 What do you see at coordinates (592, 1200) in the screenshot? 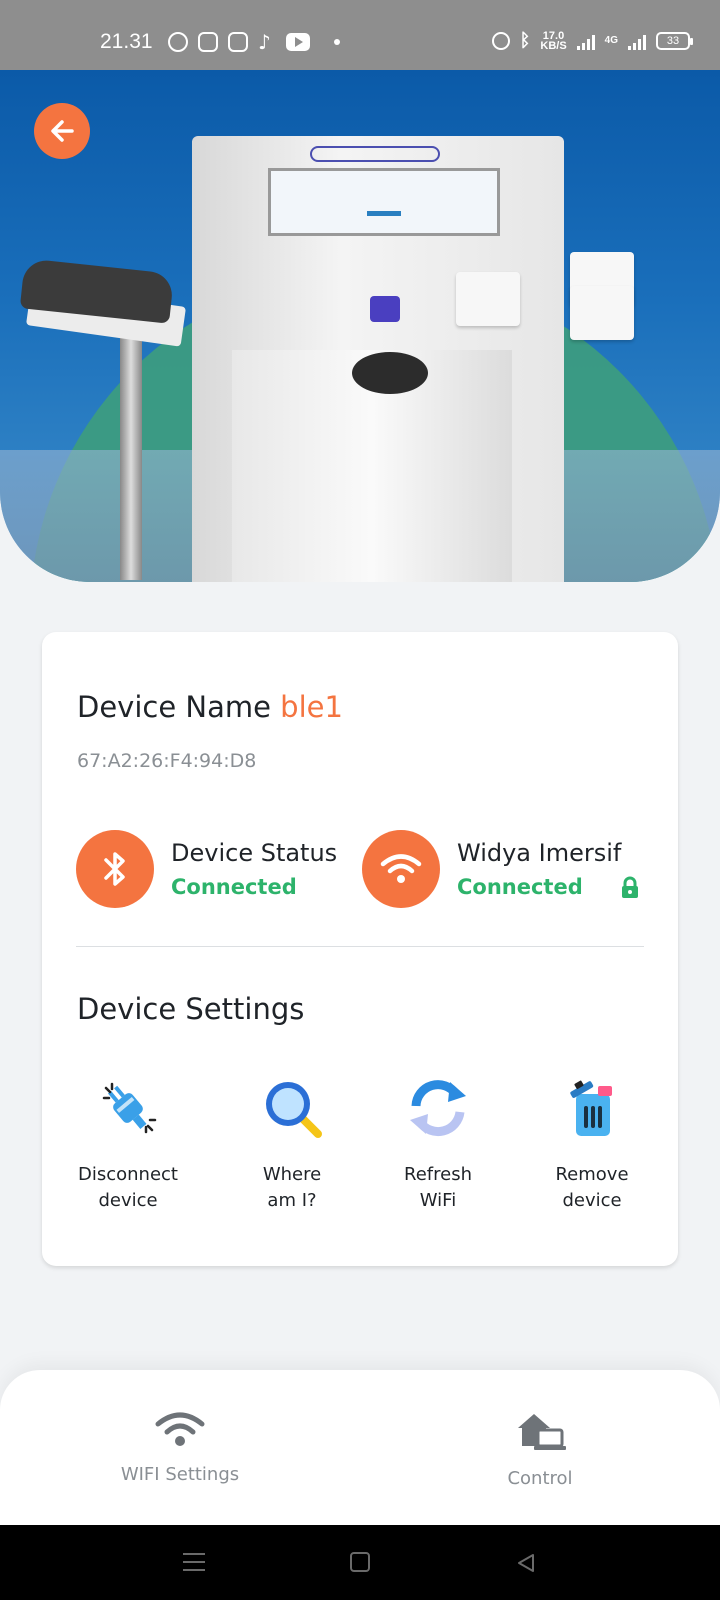
I see `remove-device-label-line2: device` at bounding box center [592, 1200].